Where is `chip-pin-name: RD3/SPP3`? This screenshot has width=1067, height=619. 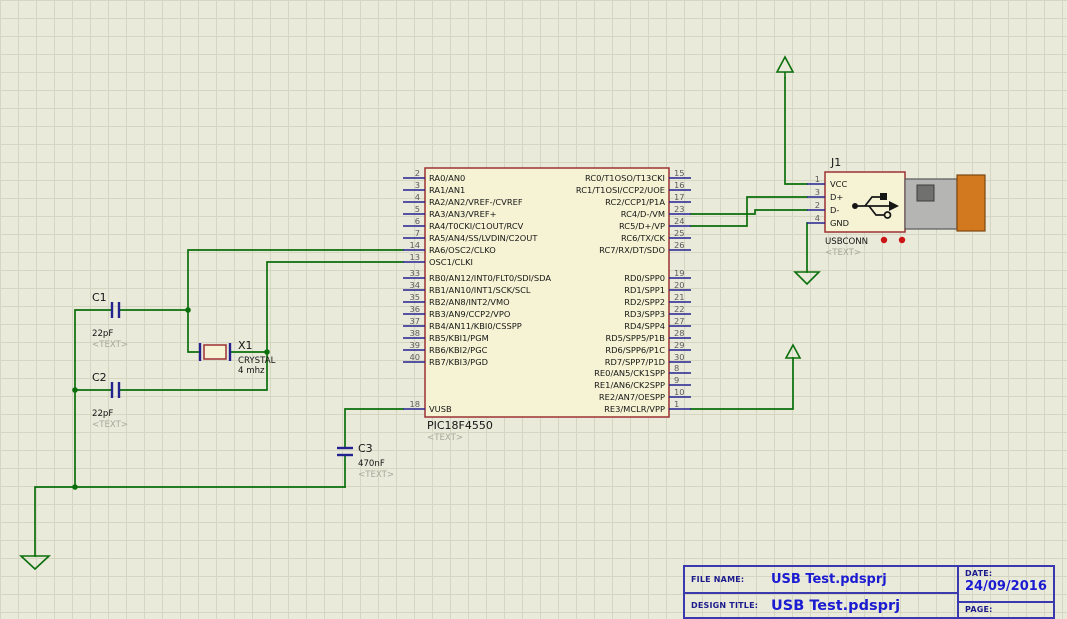 chip-pin-name: RD3/SPP3 is located at coordinates (644, 314).